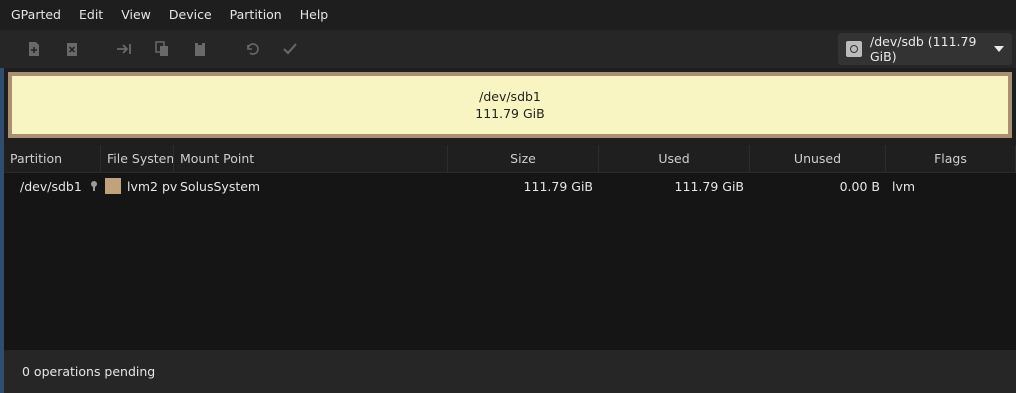 Image resolution: width=1016 pixels, height=393 pixels. I want to click on column-used: Used, so click(674, 158).